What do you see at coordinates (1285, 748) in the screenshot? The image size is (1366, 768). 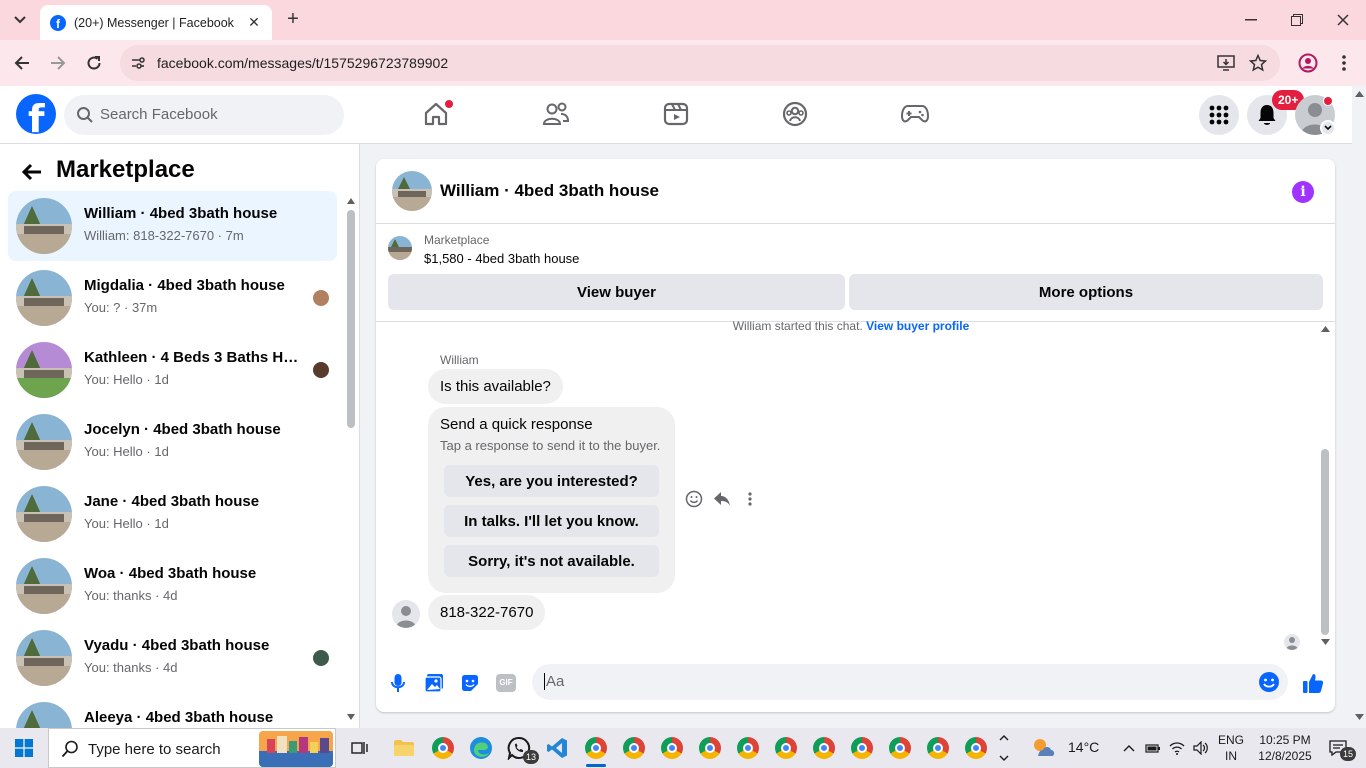 I see `clock: 10:25 PM 12/8/2025` at bounding box center [1285, 748].